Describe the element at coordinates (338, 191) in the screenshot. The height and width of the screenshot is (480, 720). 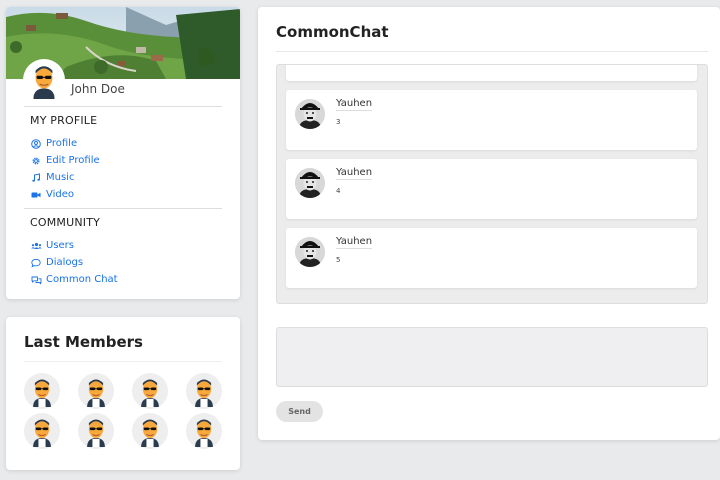
I see `message-text: 4` at that location.